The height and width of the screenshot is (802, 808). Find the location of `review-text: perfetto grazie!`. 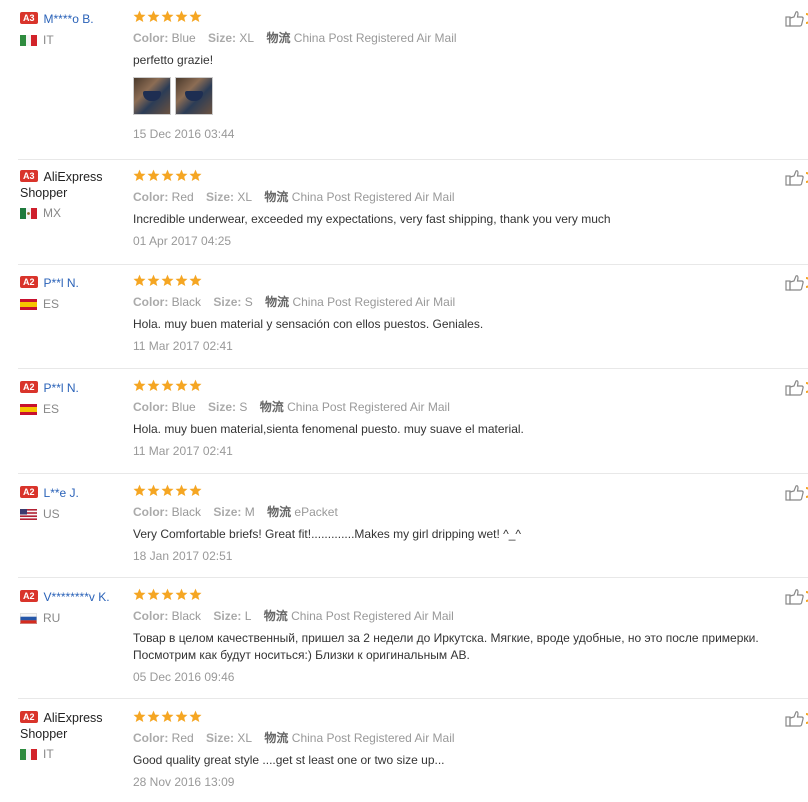

review-text: perfetto grazie! is located at coordinates (173, 60).